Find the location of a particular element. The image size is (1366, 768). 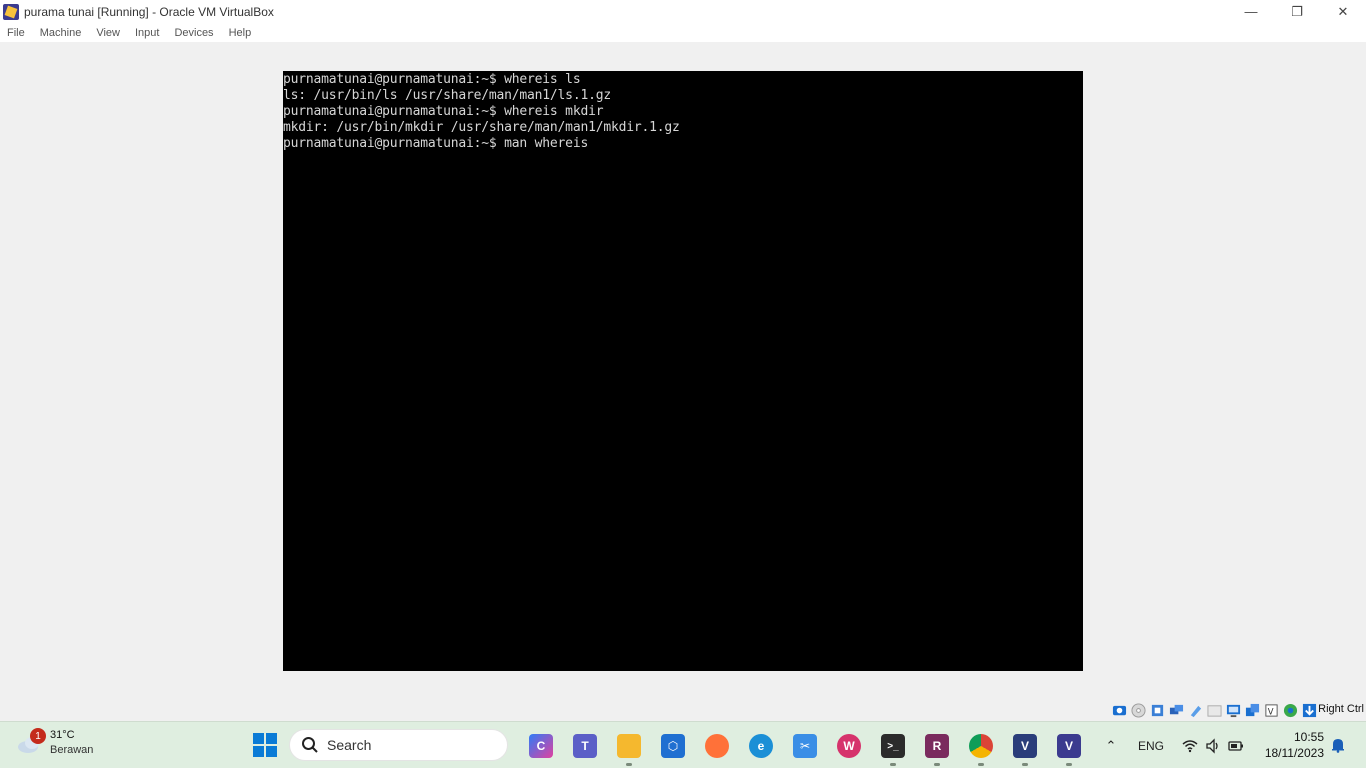

clock-time: 10:55 is located at coordinates (1308, 737).